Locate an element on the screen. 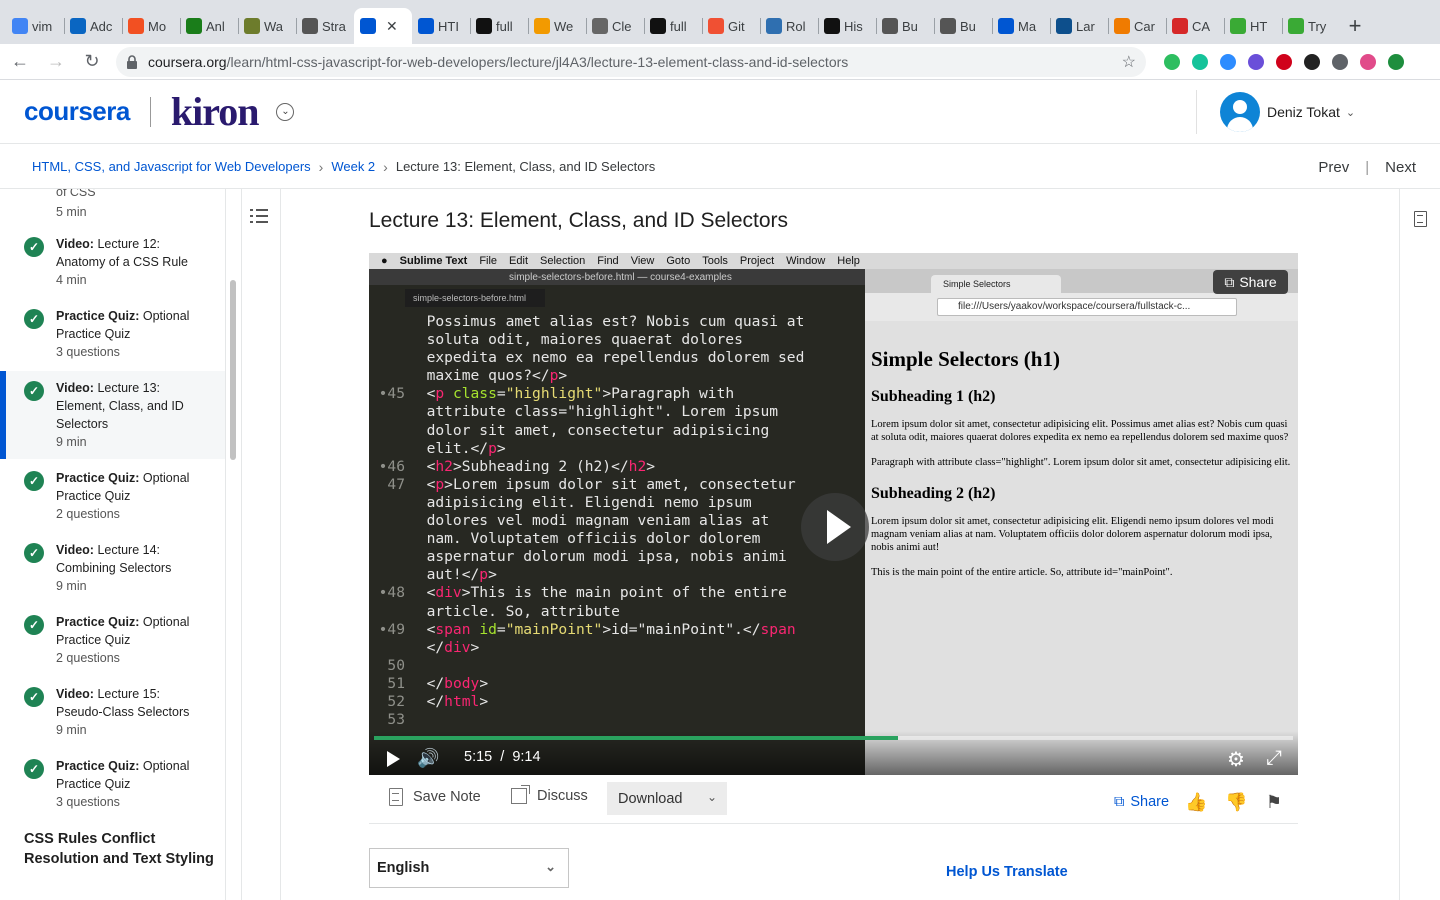 The width and height of the screenshot is (1440, 900). mac-menu-item: Help is located at coordinates (848, 261).